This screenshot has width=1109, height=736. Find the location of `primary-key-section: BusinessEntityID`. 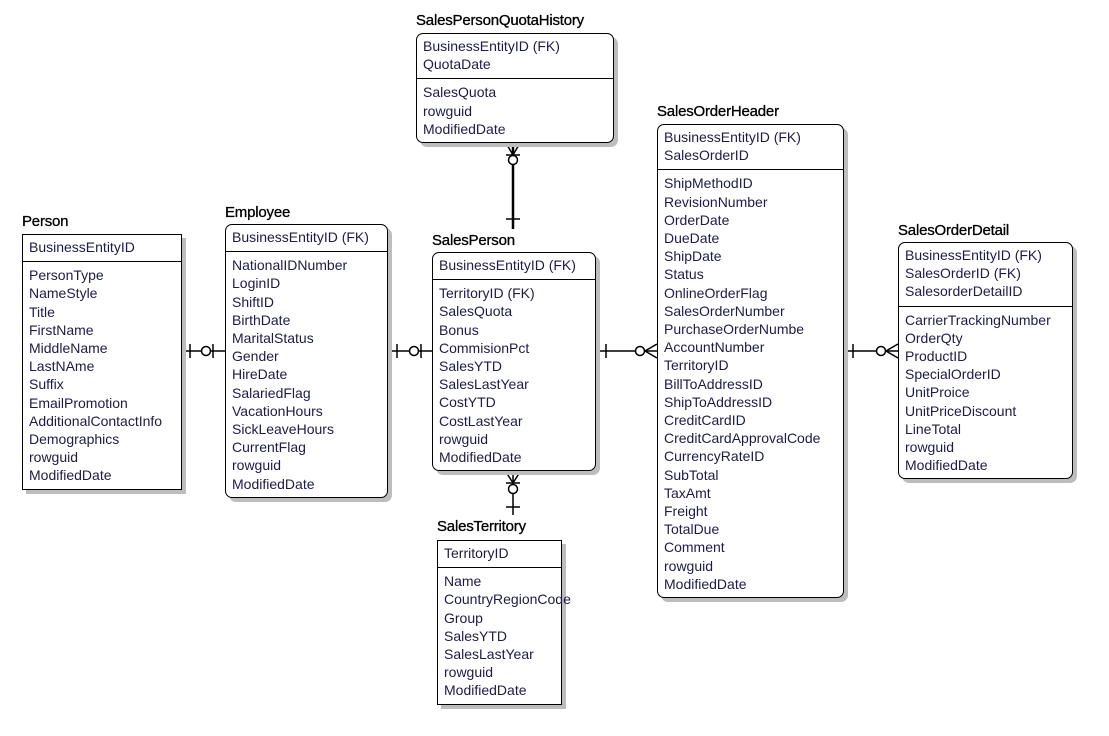

primary-key-section: BusinessEntityID is located at coordinates (102, 249).